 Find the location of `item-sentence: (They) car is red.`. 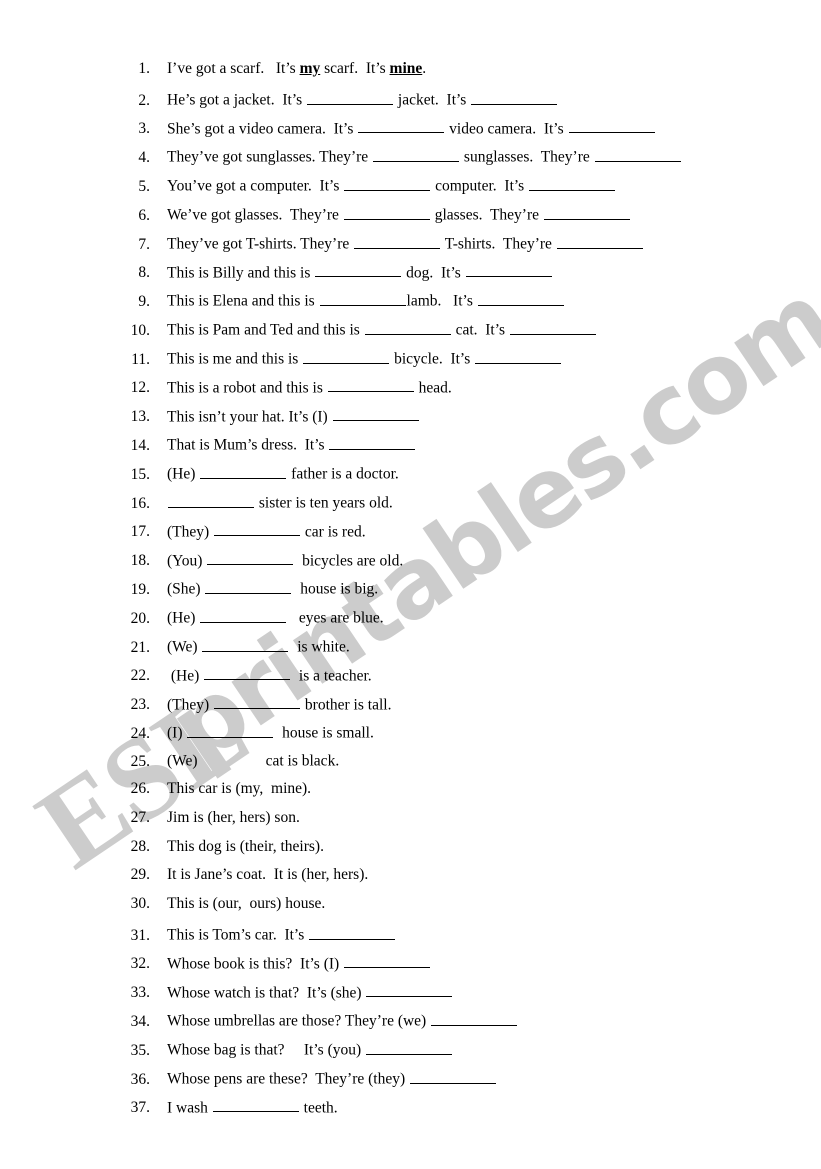

item-sentence: (They) car is red. is located at coordinates (258, 531).